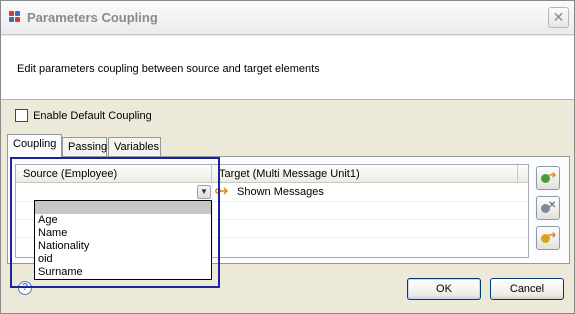 The width and height of the screenshot is (575, 314). I want to click on tab-passing: Passing, so click(84, 146).